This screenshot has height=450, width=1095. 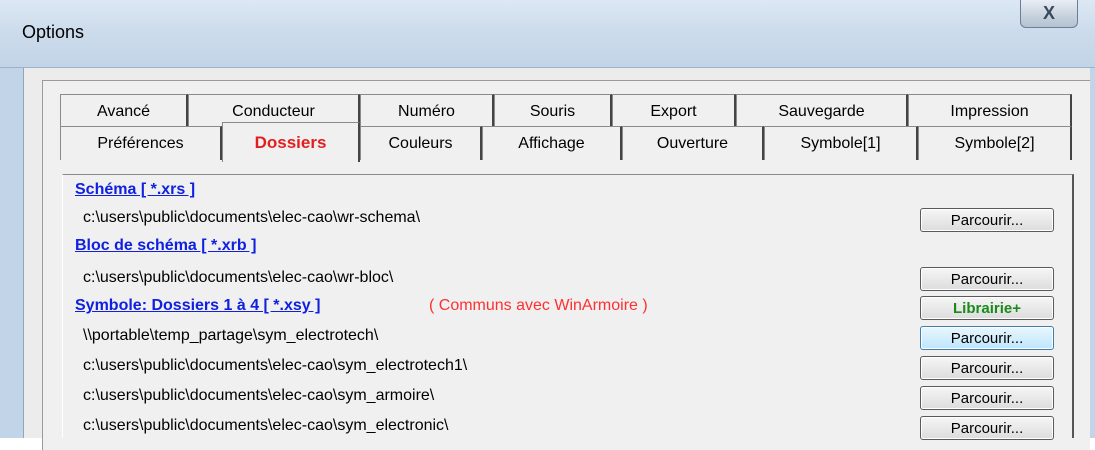 I want to click on tab-numero: Numéro, so click(x=427, y=111).